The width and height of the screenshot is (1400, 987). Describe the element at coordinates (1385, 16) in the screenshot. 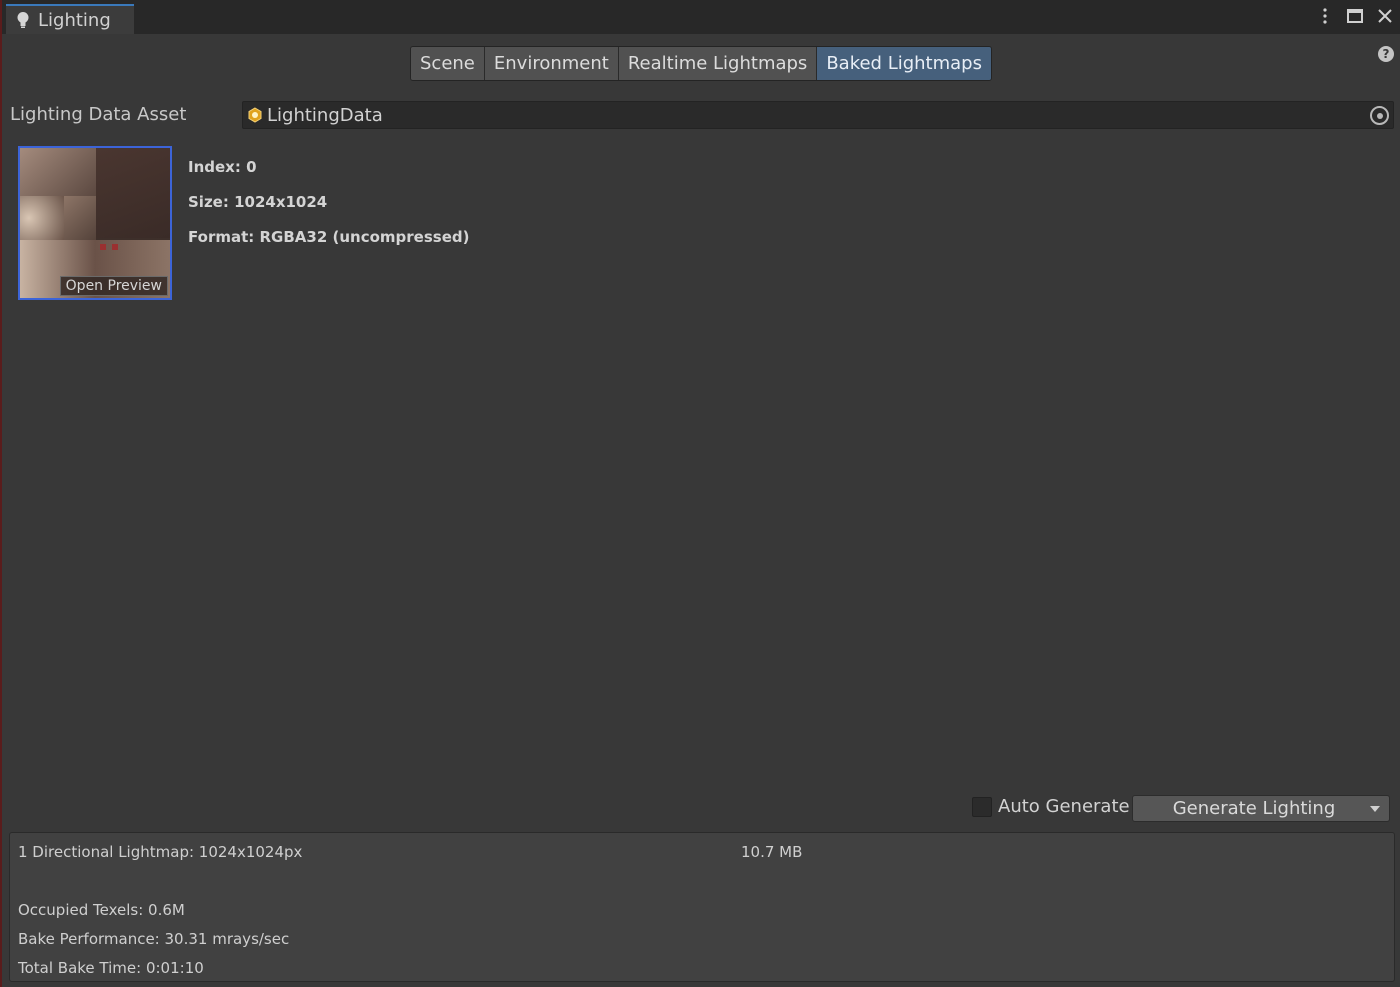

I see `close-icon` at that location.